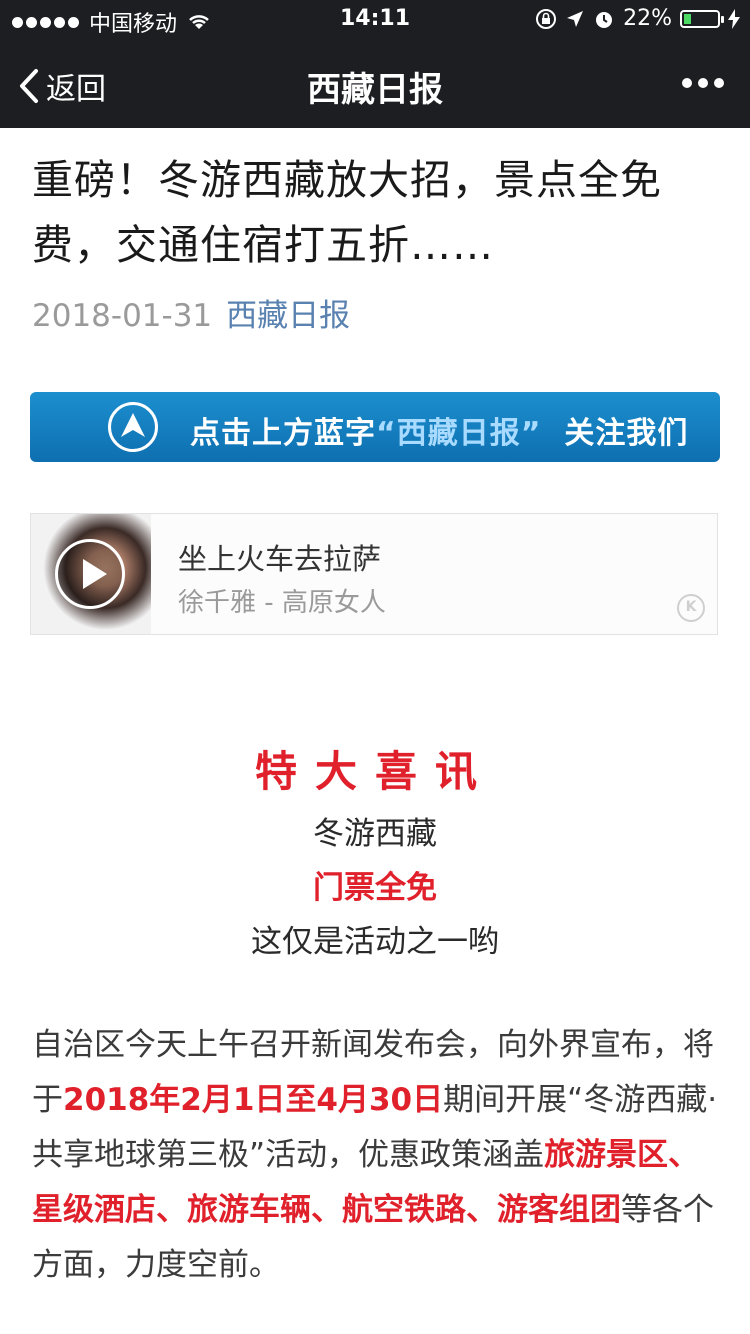 This screenshot has width=750, height=1334. What do you see at coordinates (647, 18) in the screenshot?
I see `battery-percent: 22%` at bounding box center [647, 18].